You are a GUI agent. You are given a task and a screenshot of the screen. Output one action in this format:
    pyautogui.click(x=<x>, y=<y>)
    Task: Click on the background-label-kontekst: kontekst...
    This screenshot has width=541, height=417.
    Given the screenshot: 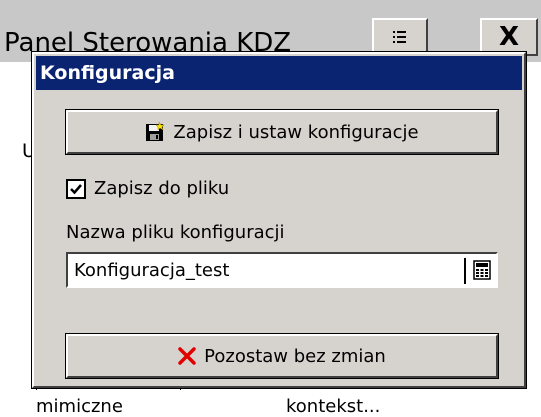 What is the action you would take?
    pyautogui.click(x=333, y=406)
    